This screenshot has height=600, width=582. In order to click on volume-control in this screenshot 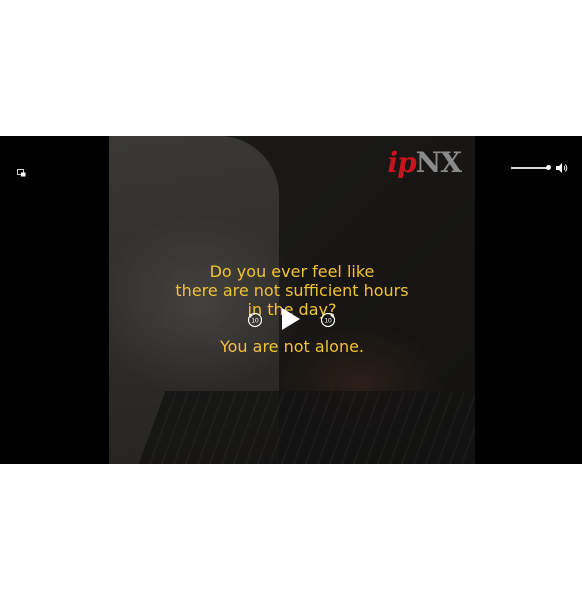, I will do `click(539, 168)`.